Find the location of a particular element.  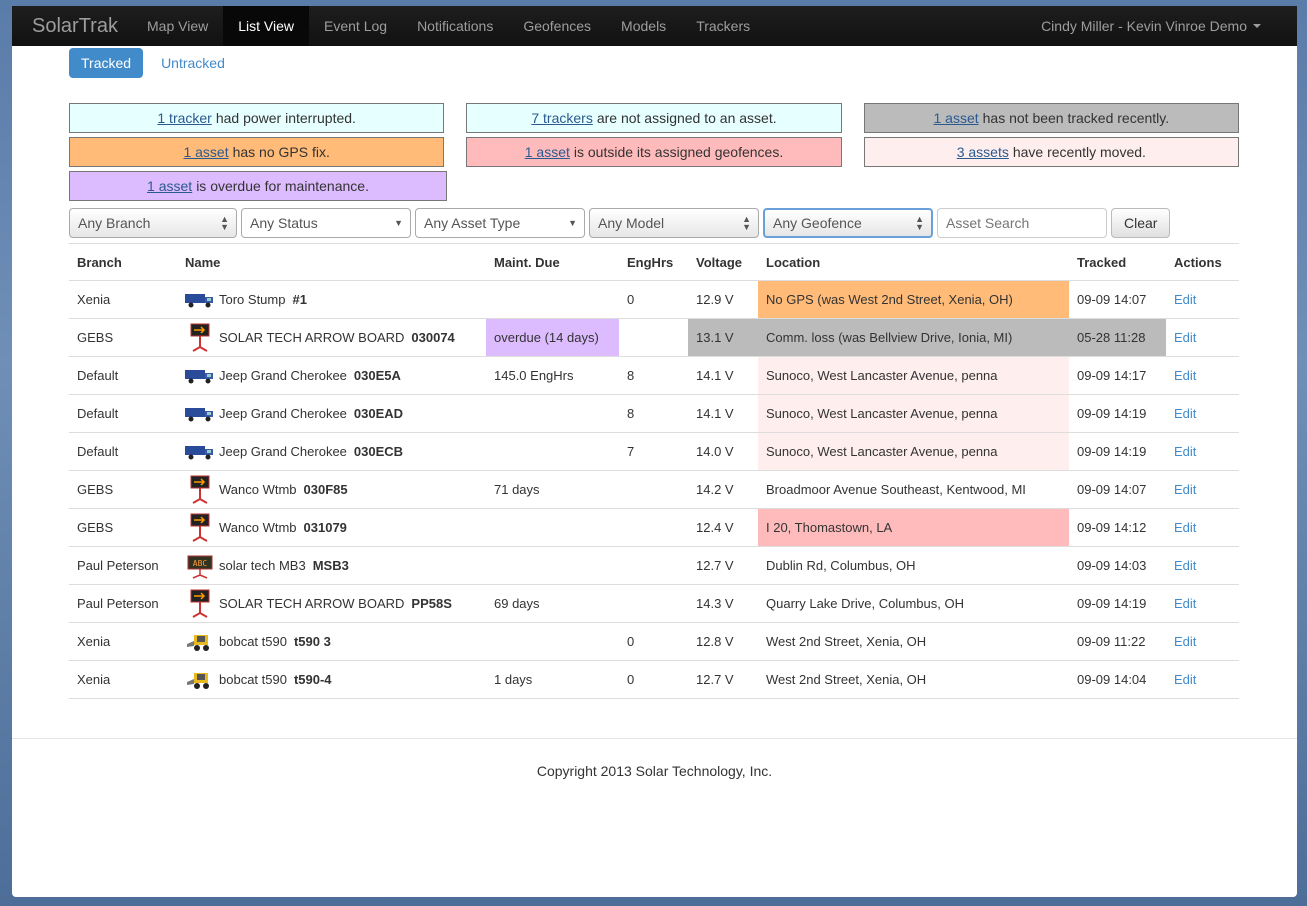

asset-serial: t590 3 is located at coordinates (312, 641).